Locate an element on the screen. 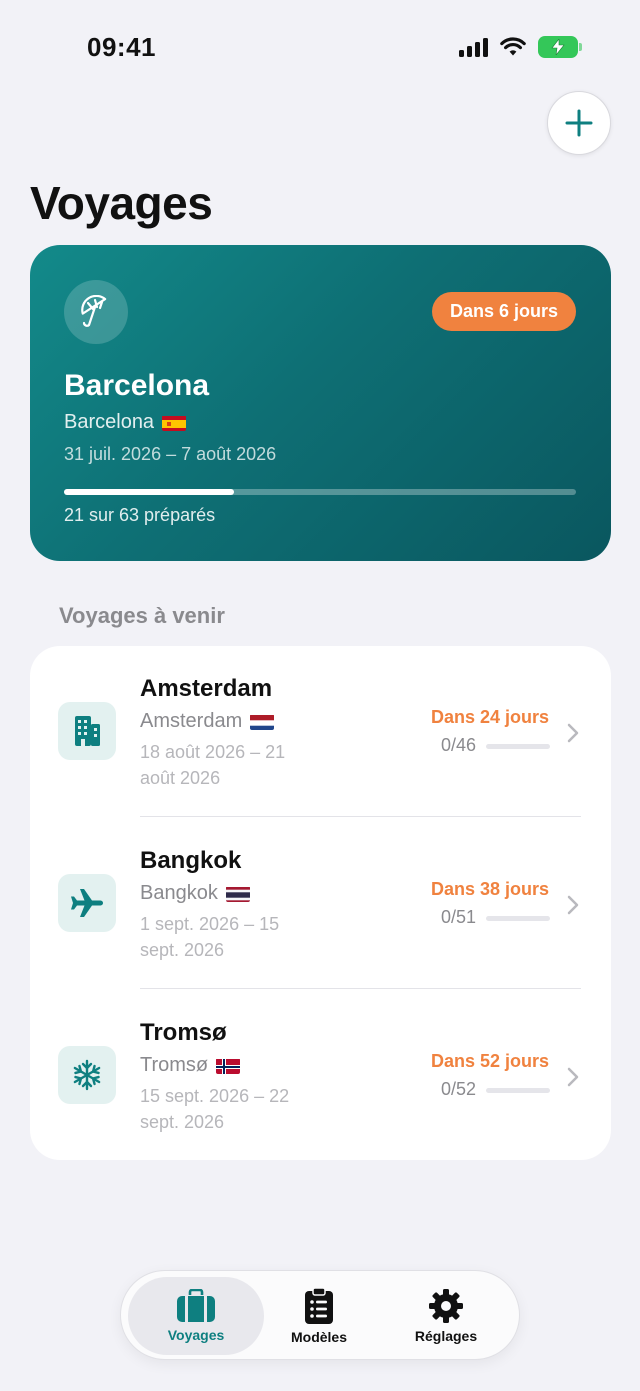 Image resolution: width=640 pixels, height=1391 pixels. trip-countdown: Dans 24 jours is located at coordinates (489, 717).